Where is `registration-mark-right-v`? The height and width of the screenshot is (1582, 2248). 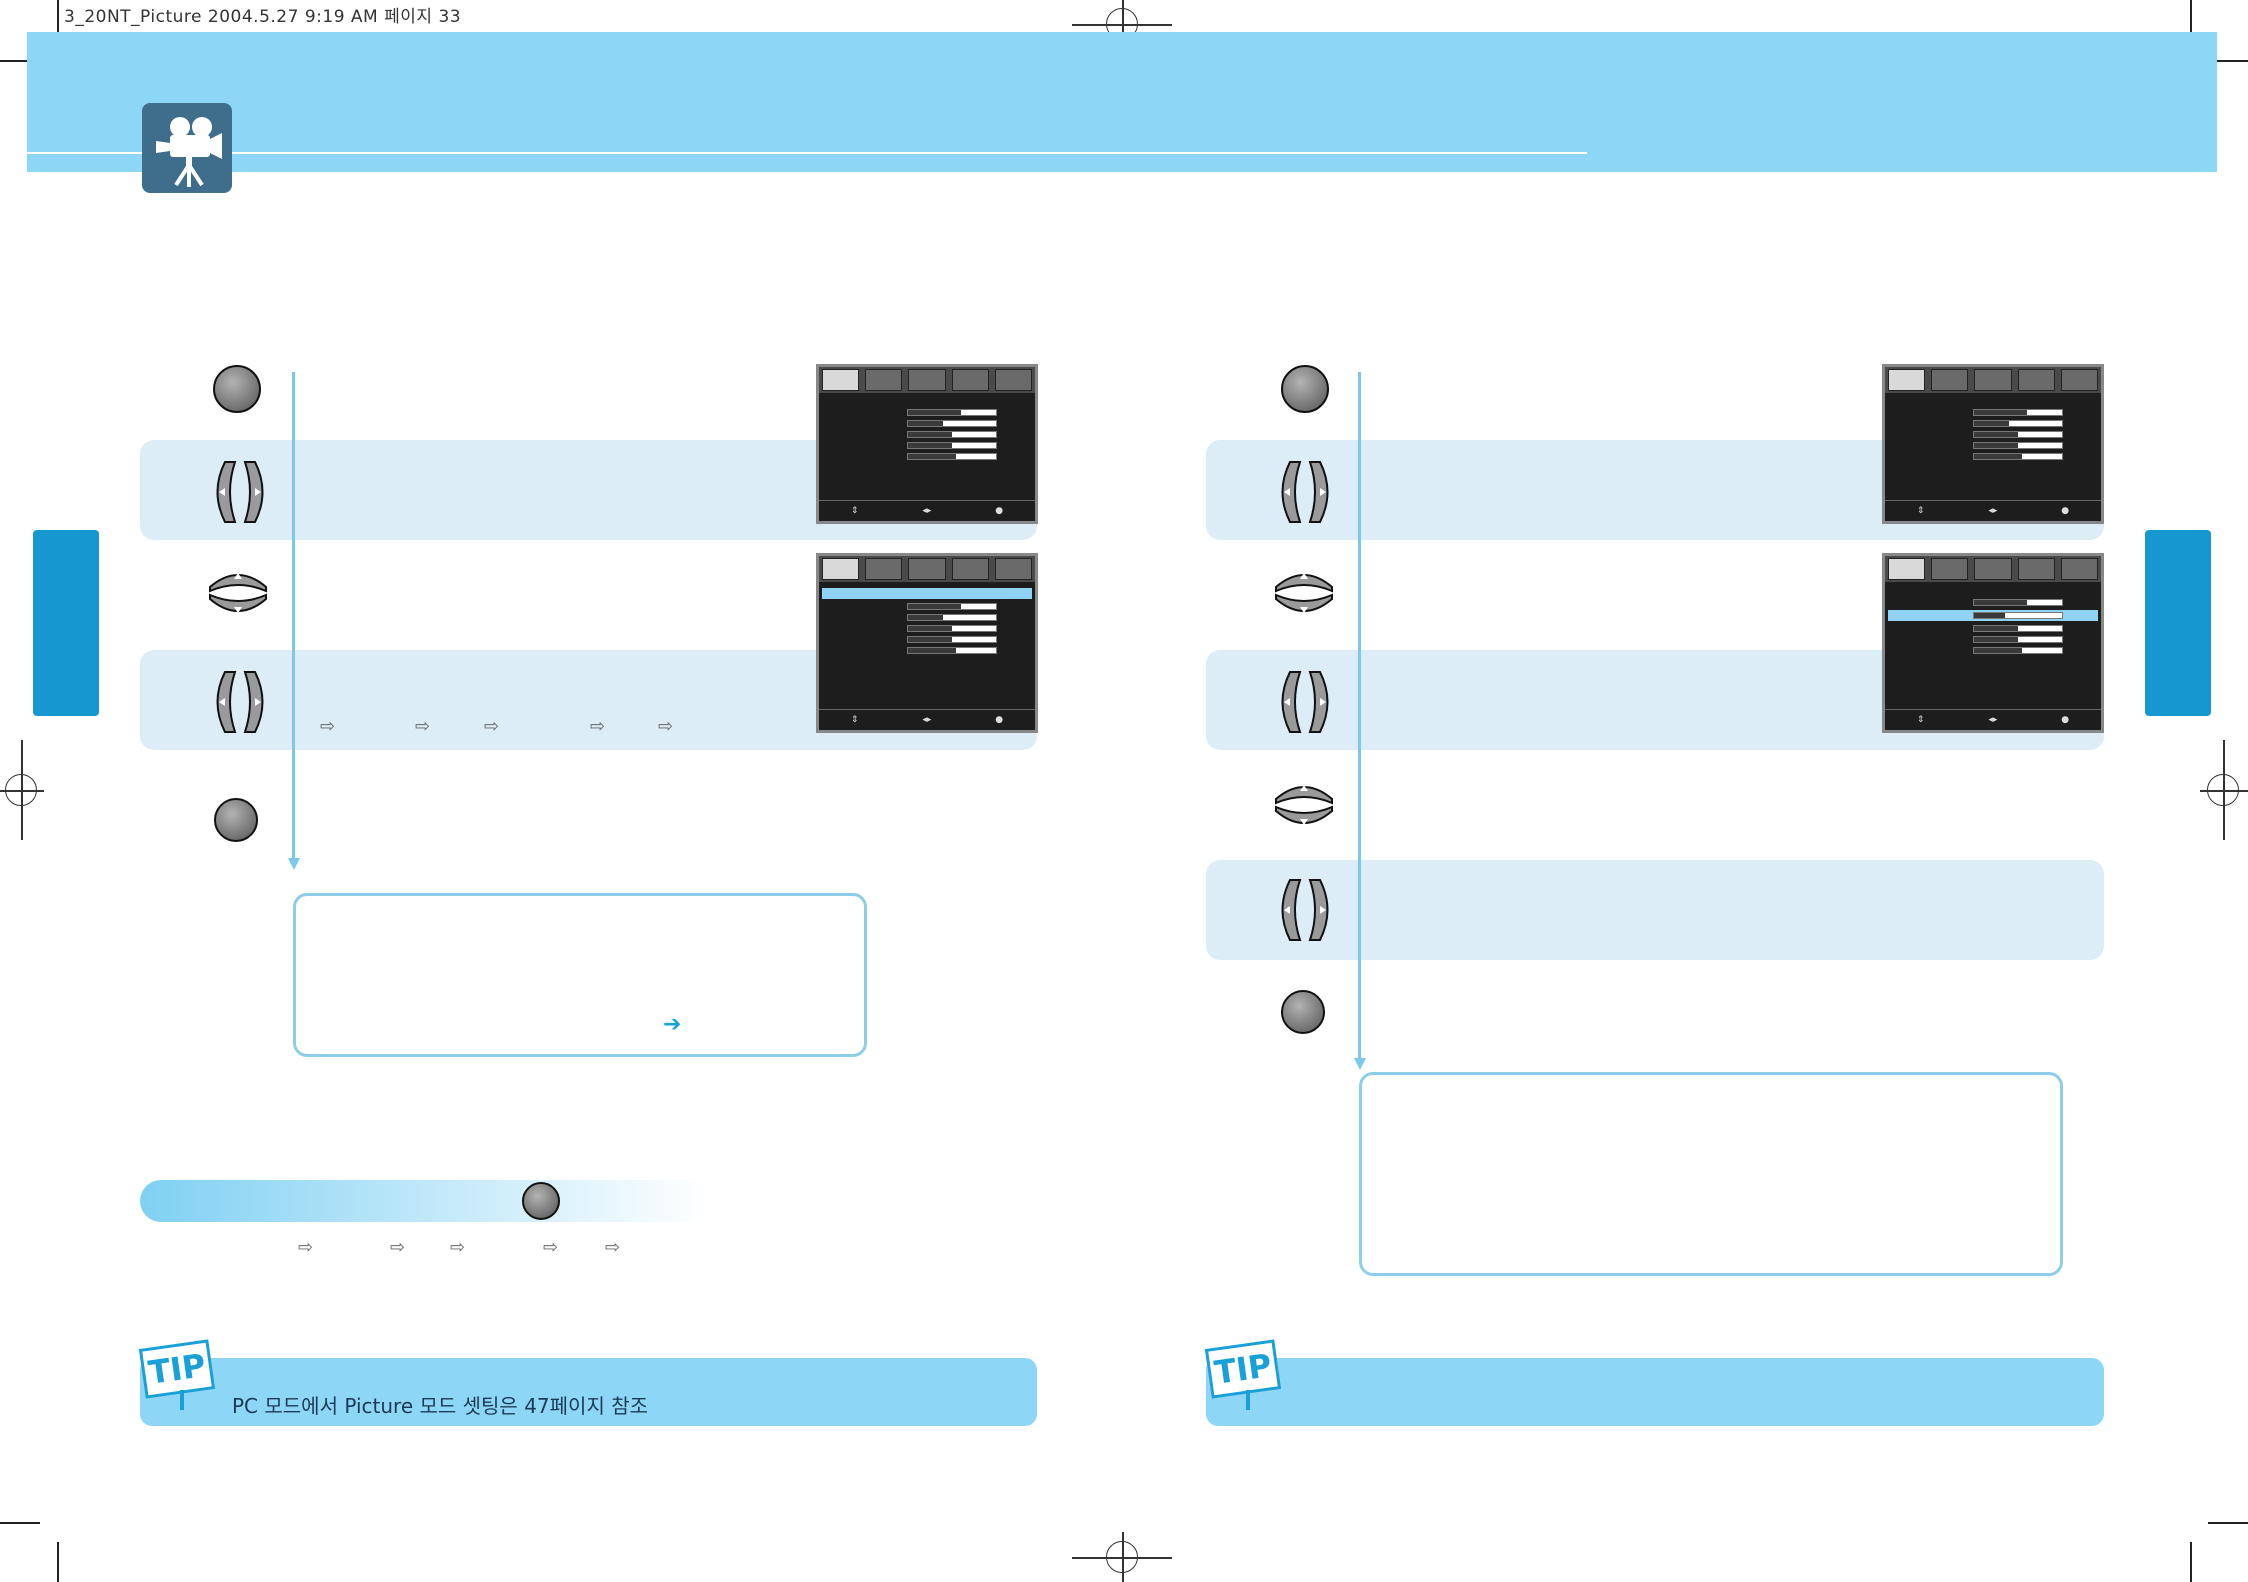 registration-mark-right-v is located at coordinates (2224, 790).